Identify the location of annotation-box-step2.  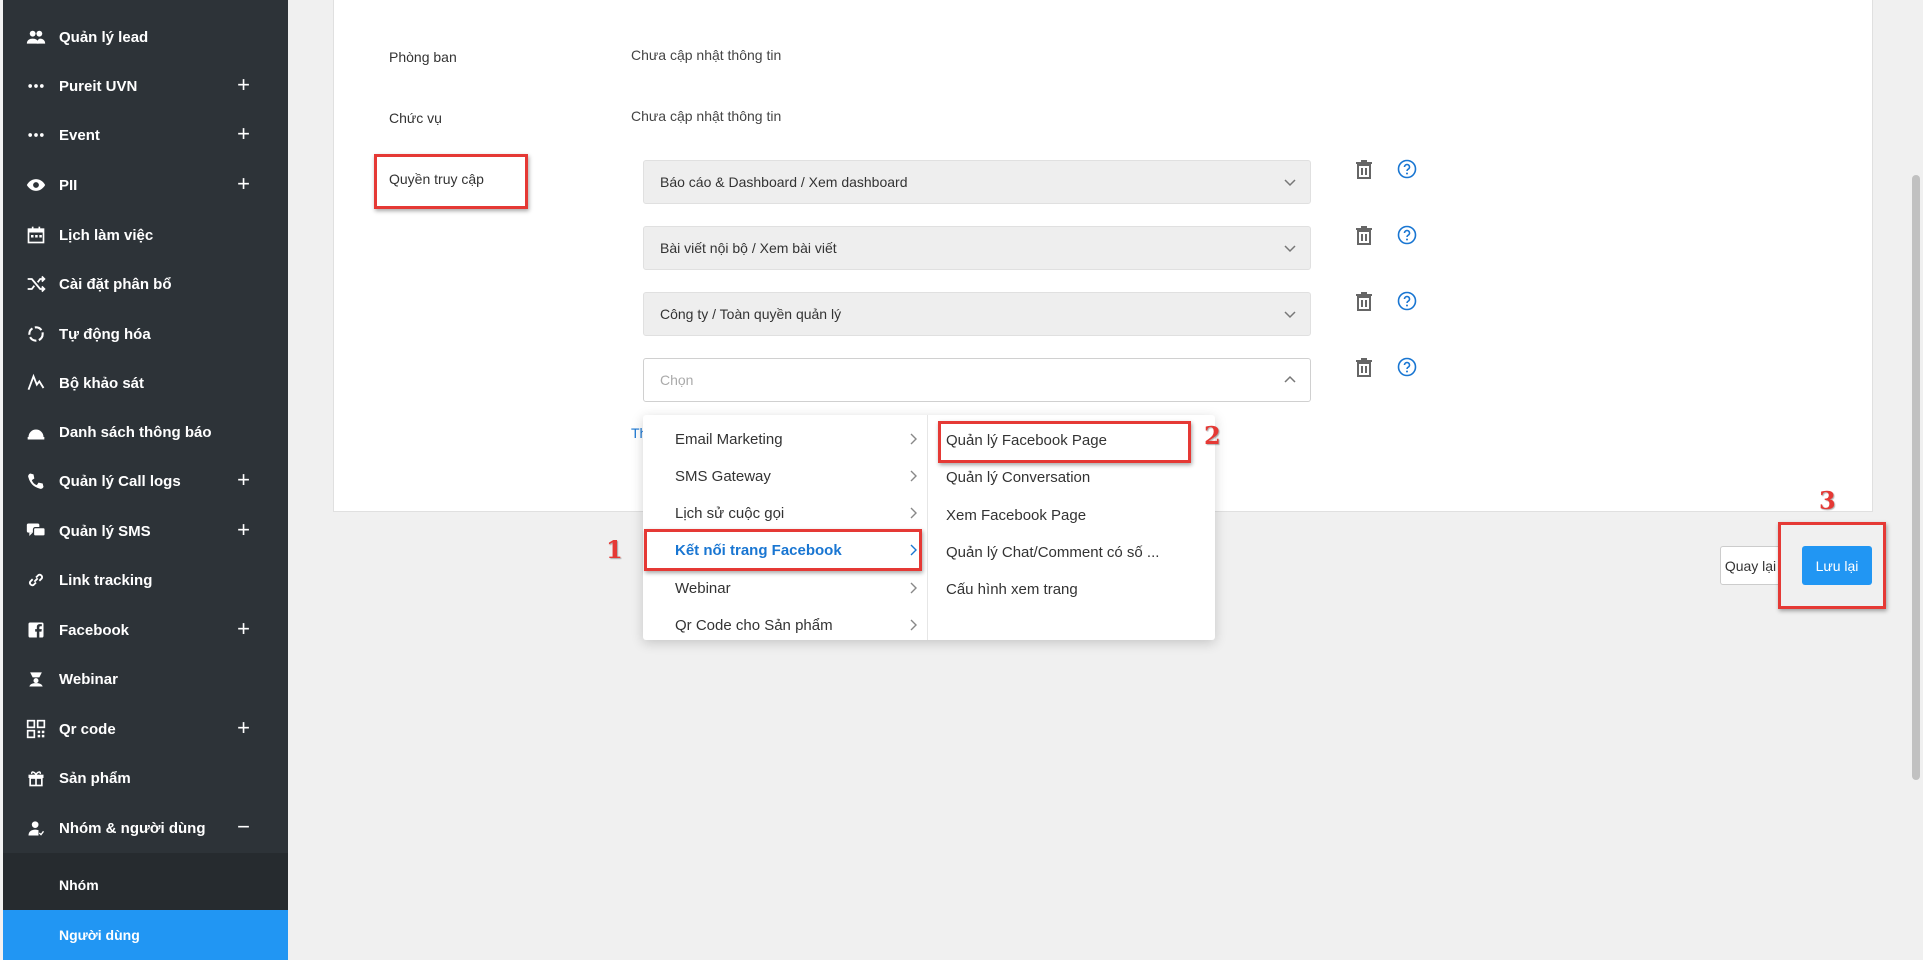
(1064, 442).